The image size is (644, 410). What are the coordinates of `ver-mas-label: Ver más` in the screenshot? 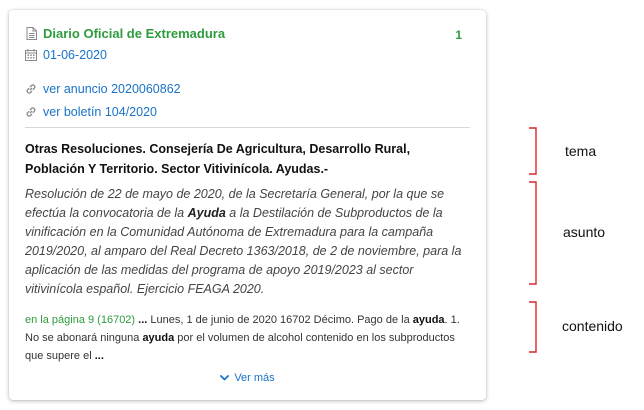 It's located at (254, 378).